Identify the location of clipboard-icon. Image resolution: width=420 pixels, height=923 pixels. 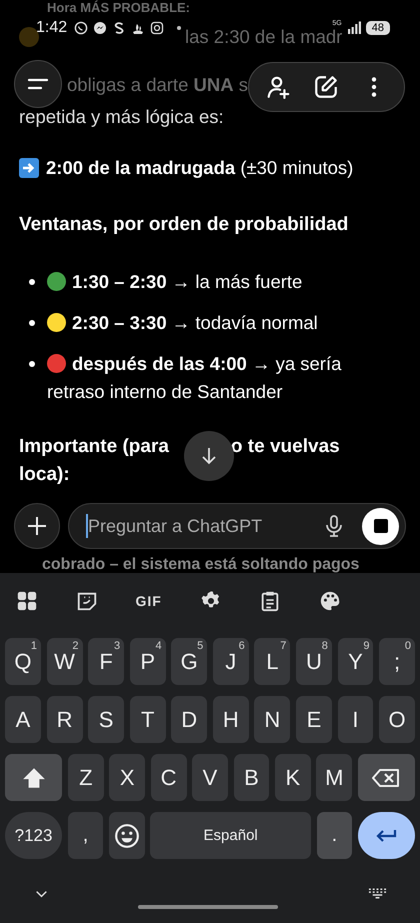
(270, 601).